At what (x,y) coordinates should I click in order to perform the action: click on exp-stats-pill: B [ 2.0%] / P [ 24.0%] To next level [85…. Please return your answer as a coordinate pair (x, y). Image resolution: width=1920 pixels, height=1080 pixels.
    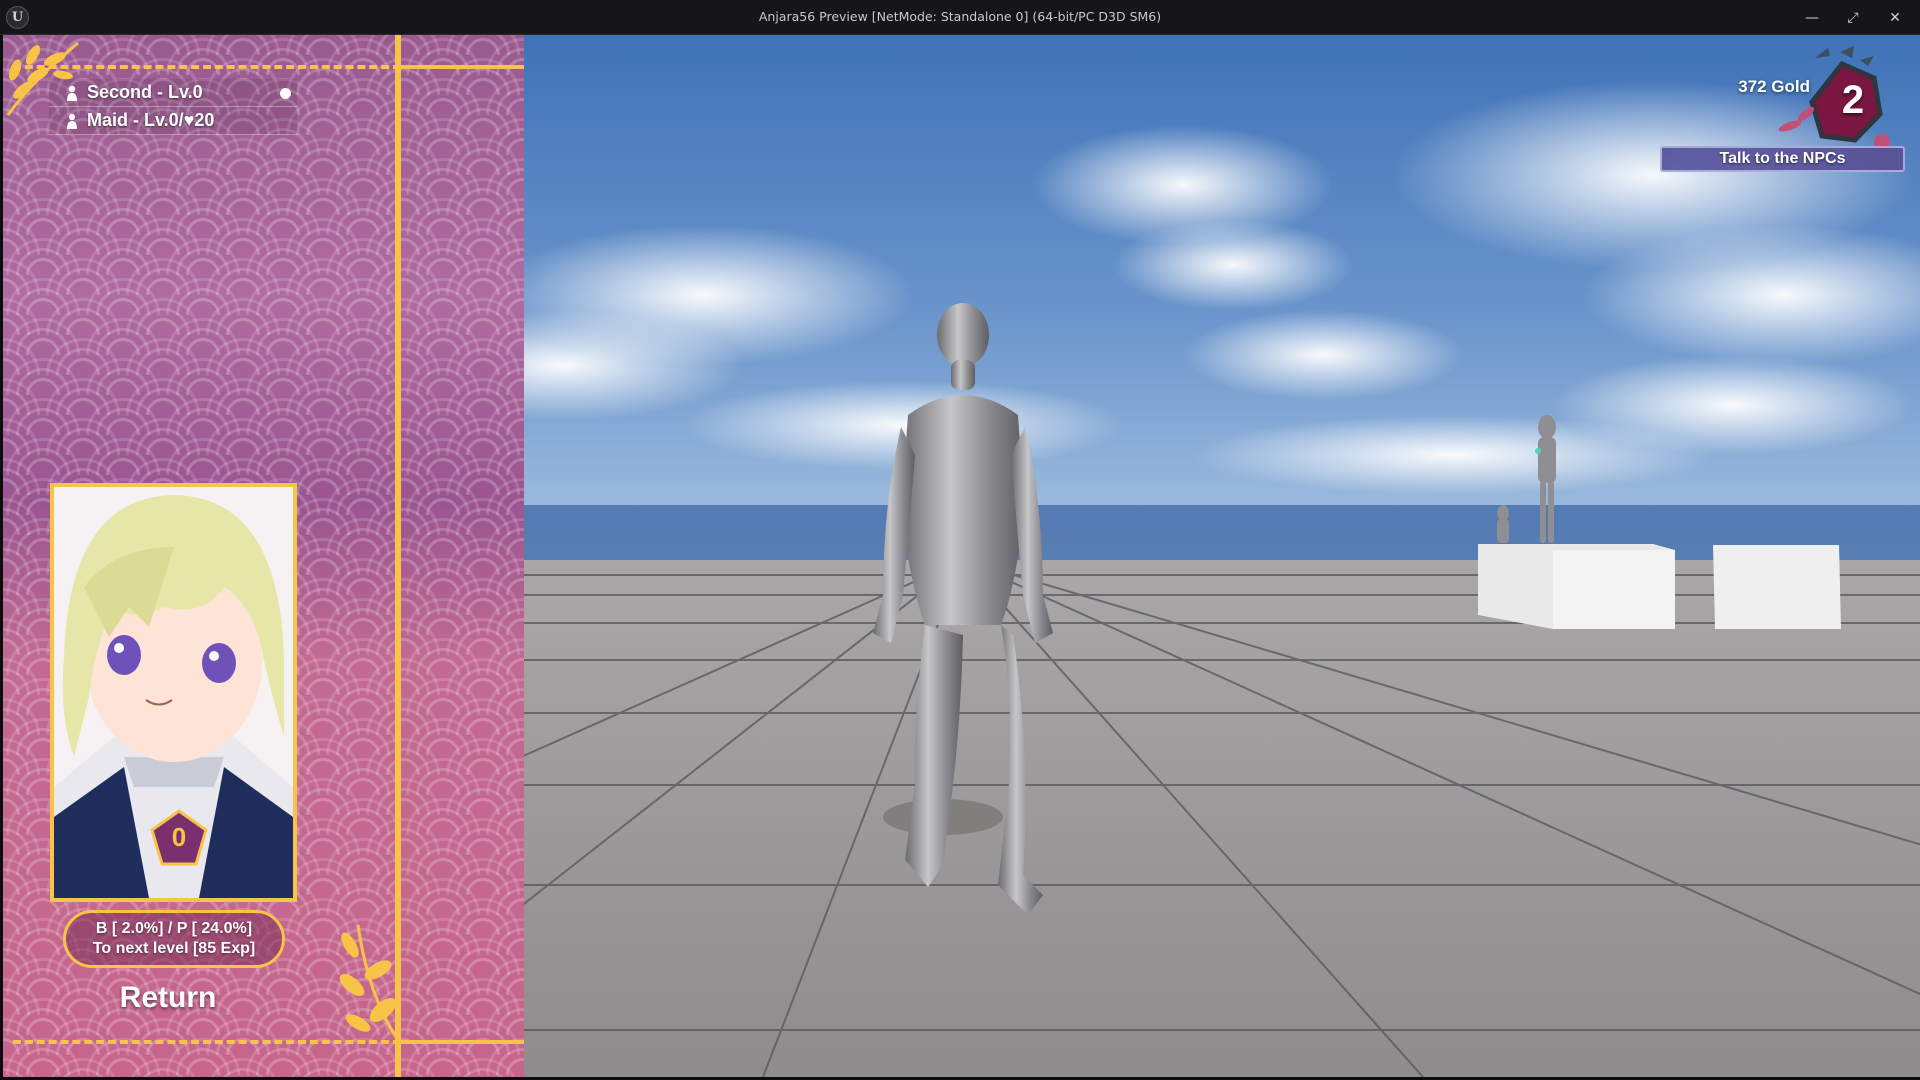
    Looking at the image, I should click on (174, 939).